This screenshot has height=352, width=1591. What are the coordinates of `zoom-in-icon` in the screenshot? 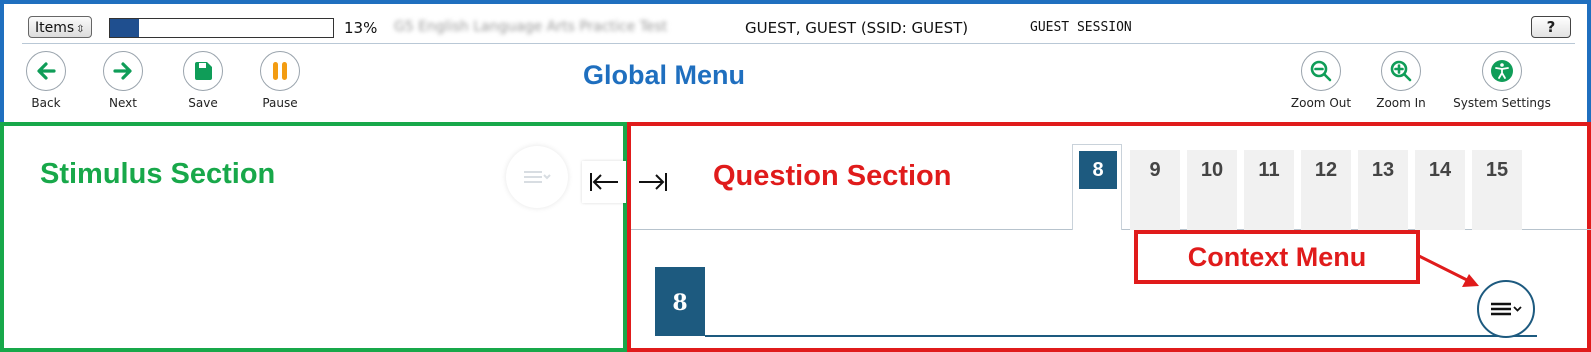 It's located at (1401, 71).